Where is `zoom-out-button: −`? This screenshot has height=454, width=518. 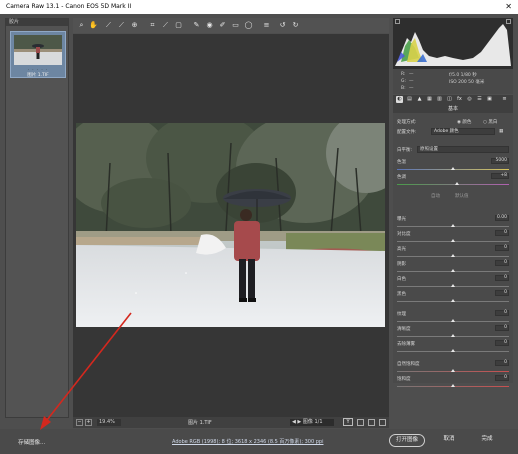
zoom-out-button: − is located at coordinates (79, 422).